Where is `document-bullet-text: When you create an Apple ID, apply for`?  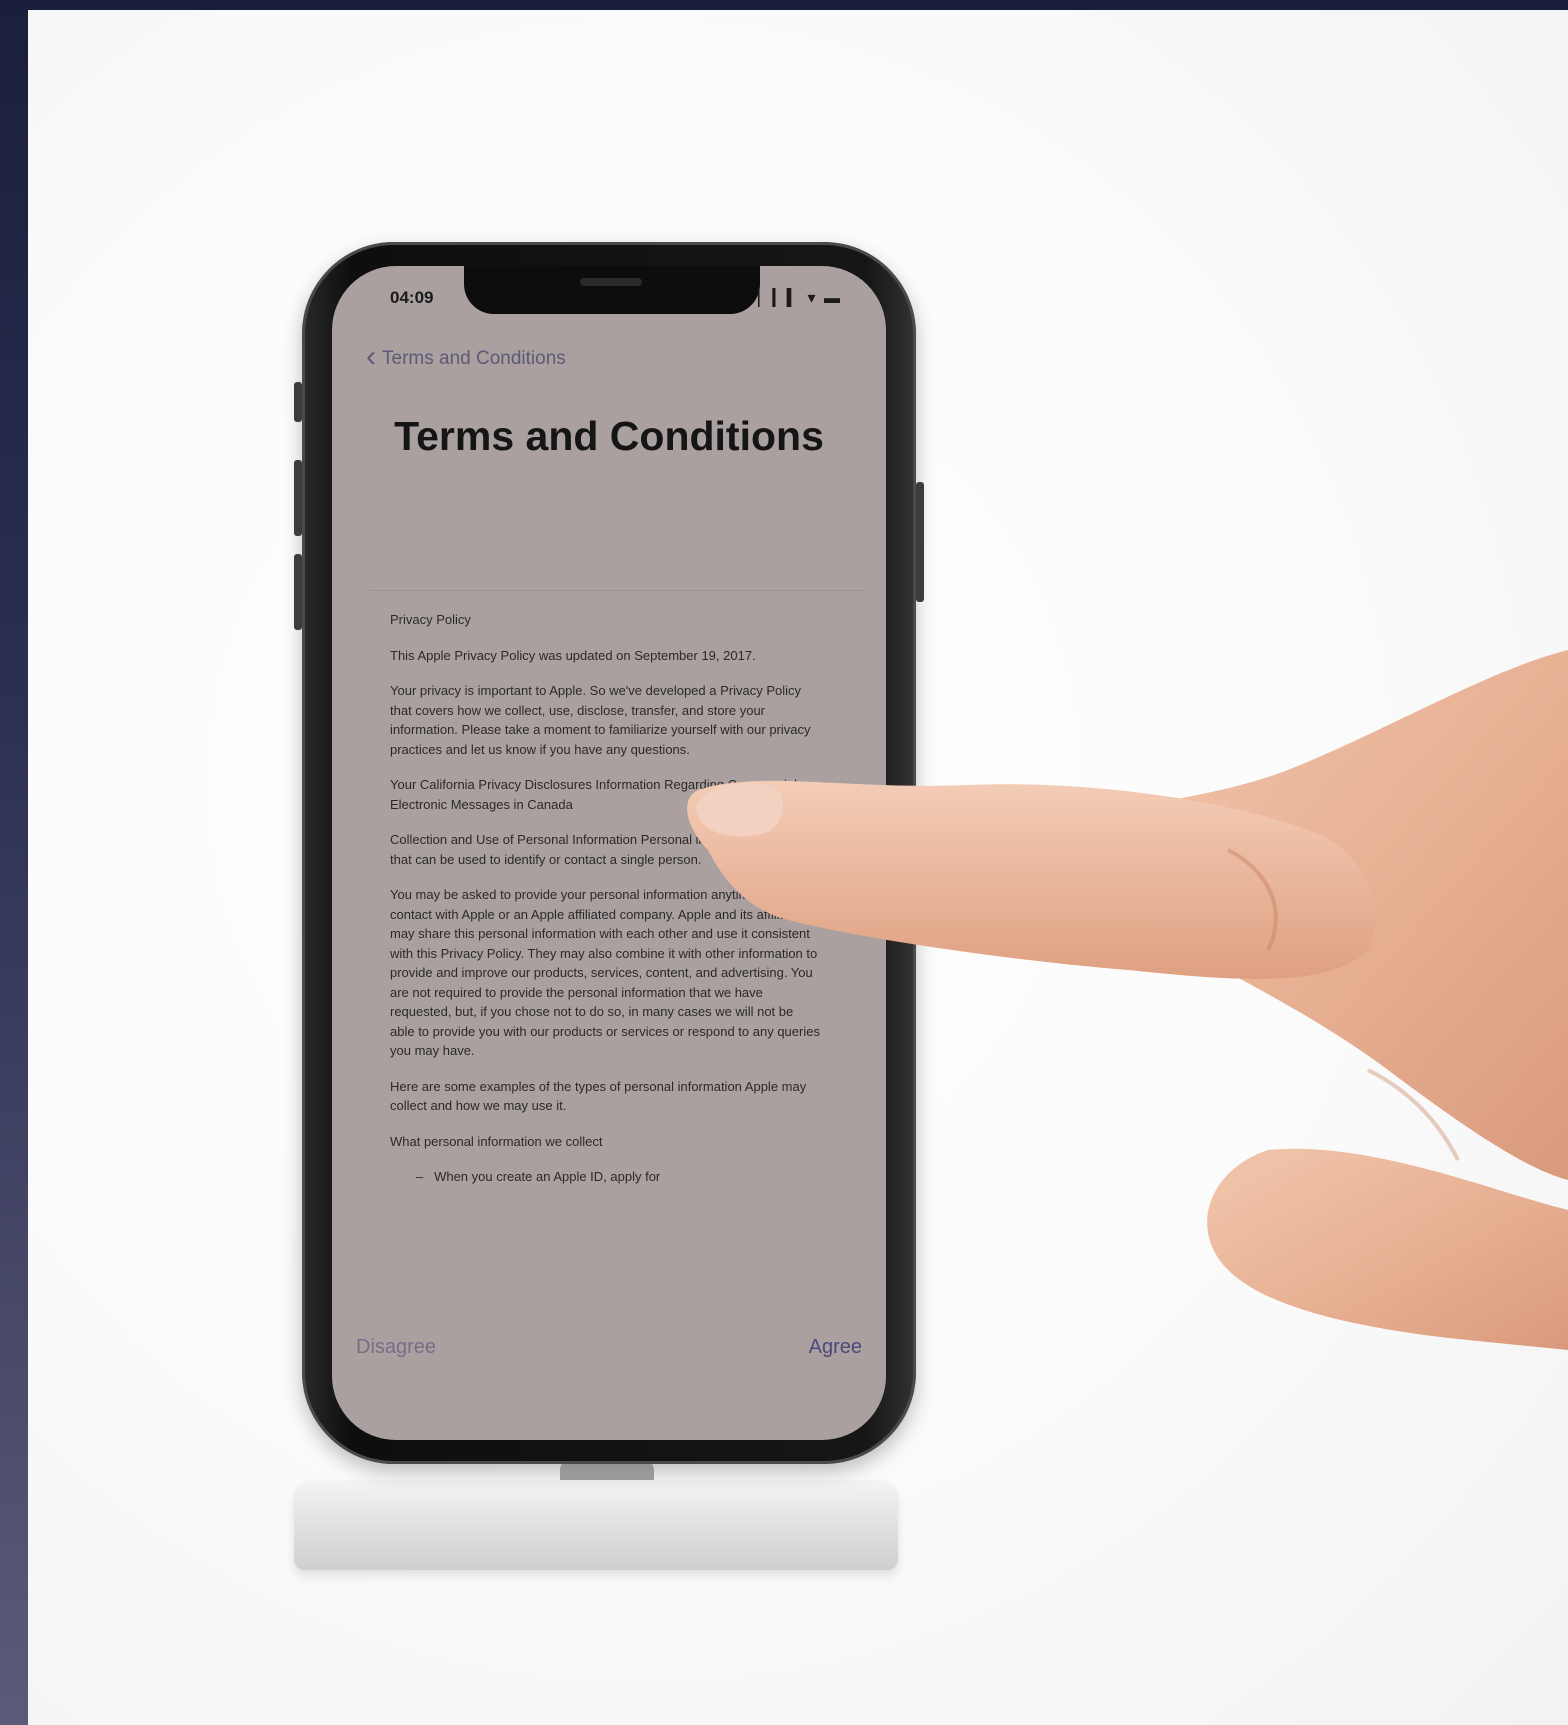
document-bullet-text: When you create an Apple ID, apply for is located at coordinates (547, 1176).